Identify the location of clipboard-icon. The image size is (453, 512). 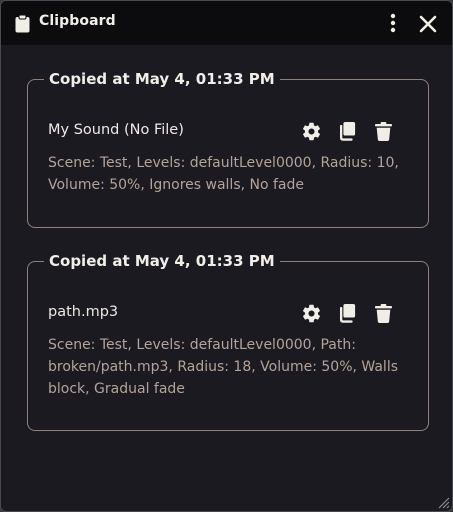
(22, 24).